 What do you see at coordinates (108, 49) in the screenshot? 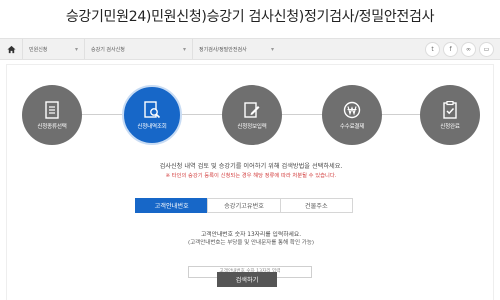
I see `breadcrumb-label: 승강기 검사신청` at bounding box center [108, 49].